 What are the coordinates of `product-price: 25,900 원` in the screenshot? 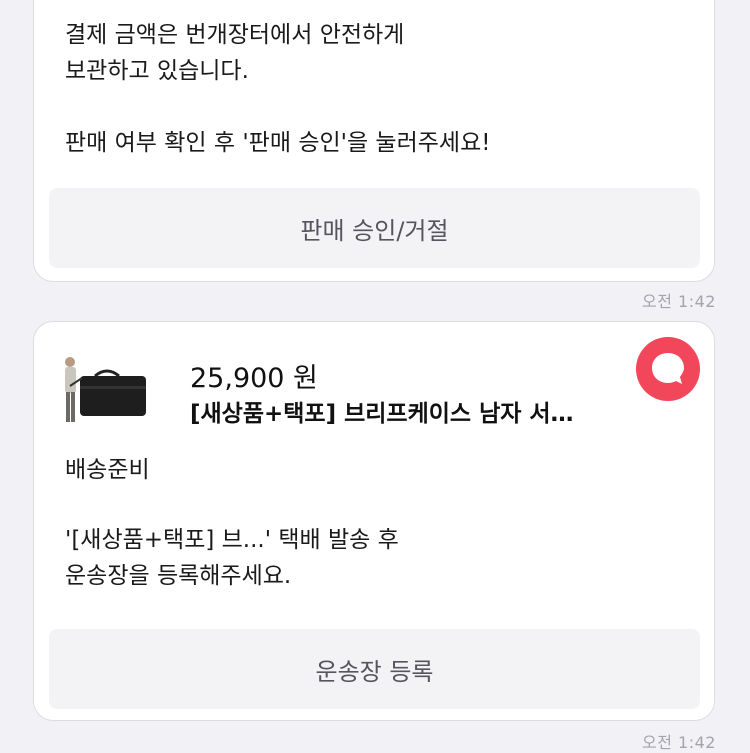 It's located at (254, 378).